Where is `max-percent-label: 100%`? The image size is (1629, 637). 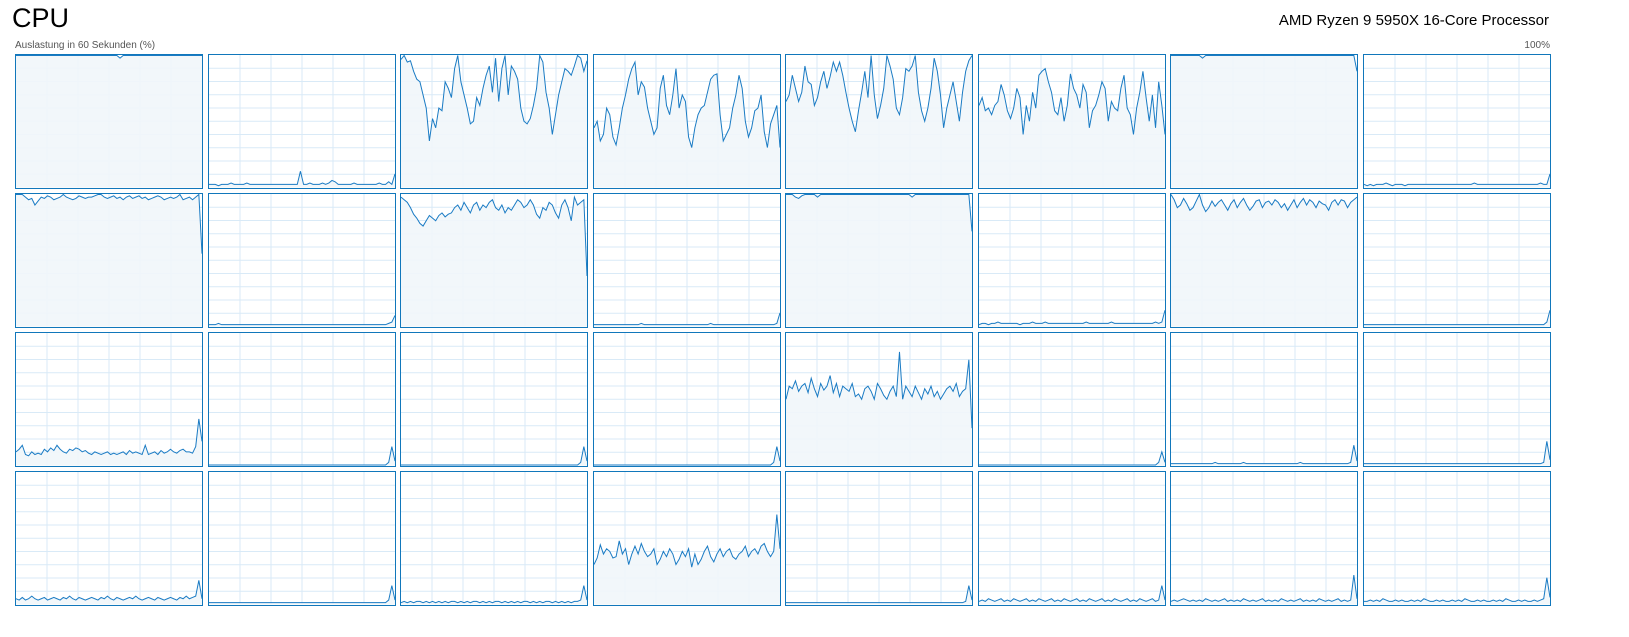
max-percent-label: 100% is located at coordinates (1537, 45).